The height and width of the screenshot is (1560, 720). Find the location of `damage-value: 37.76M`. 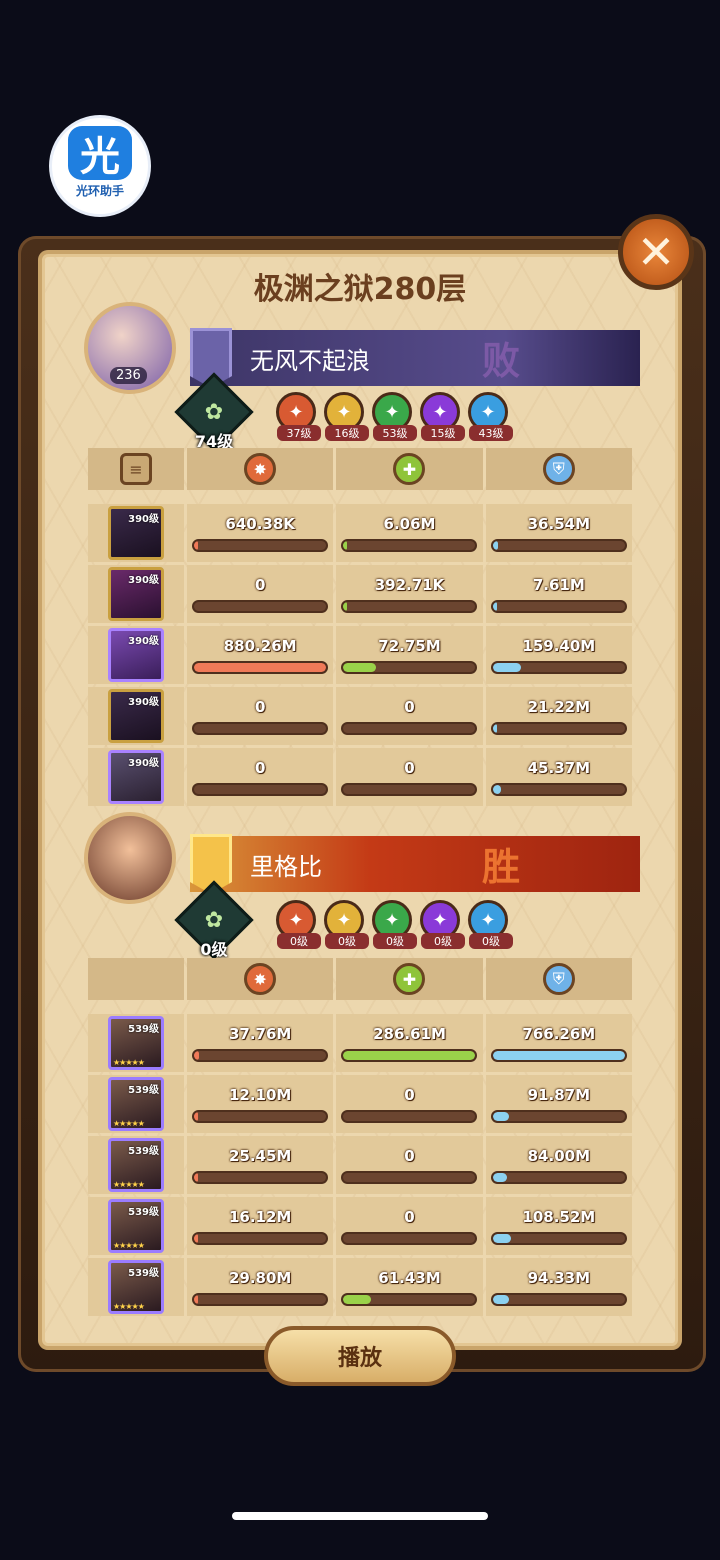

damage-value: 37.76M is located at coordinates (260, 1033).